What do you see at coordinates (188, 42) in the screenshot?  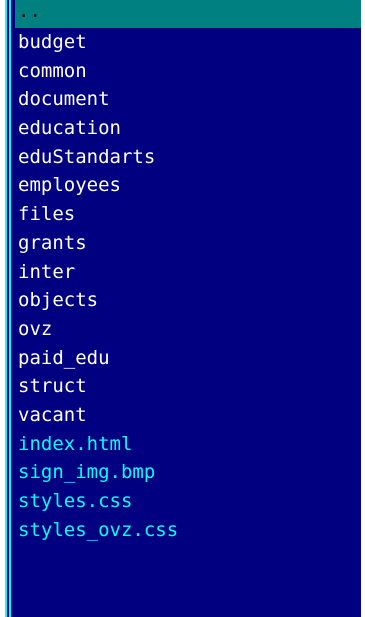 I see `file-item-budget: budget` at bounding box center [188, 42].